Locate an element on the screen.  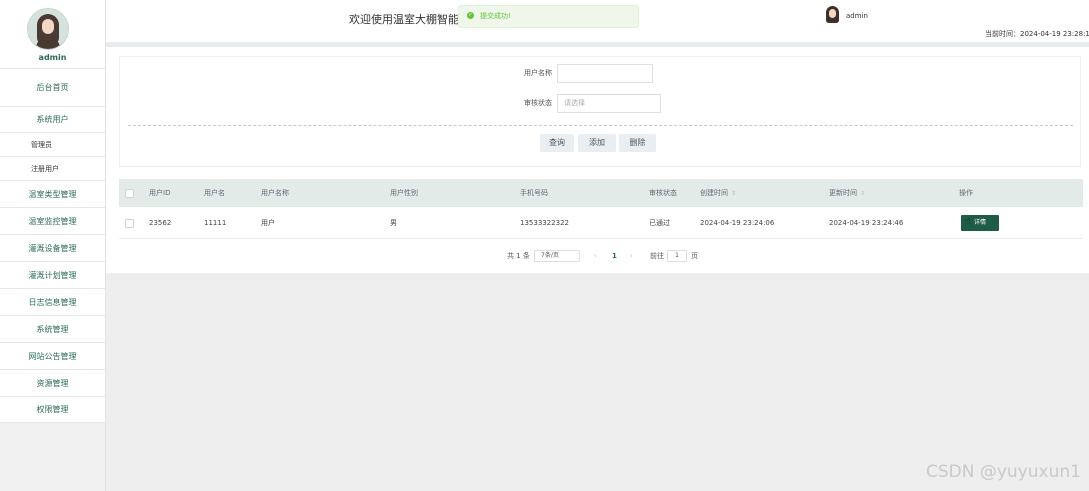
header-status: 审核状态 is located at coordinates (663, 193).